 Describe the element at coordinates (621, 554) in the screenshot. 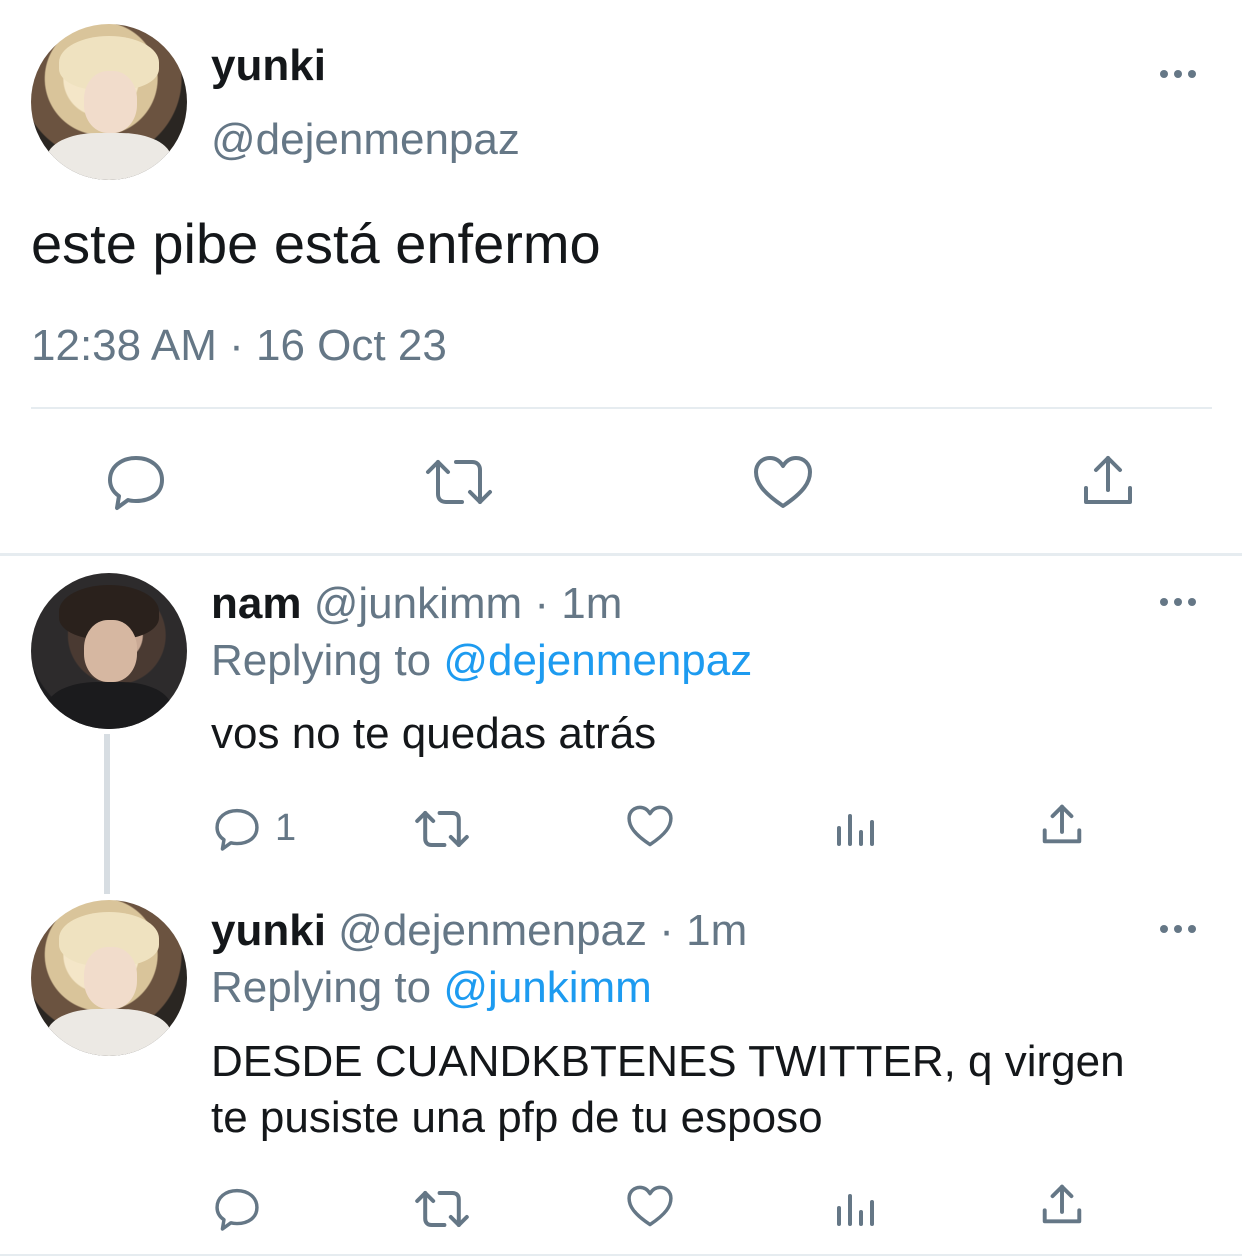

I see `section-divider` at that location.